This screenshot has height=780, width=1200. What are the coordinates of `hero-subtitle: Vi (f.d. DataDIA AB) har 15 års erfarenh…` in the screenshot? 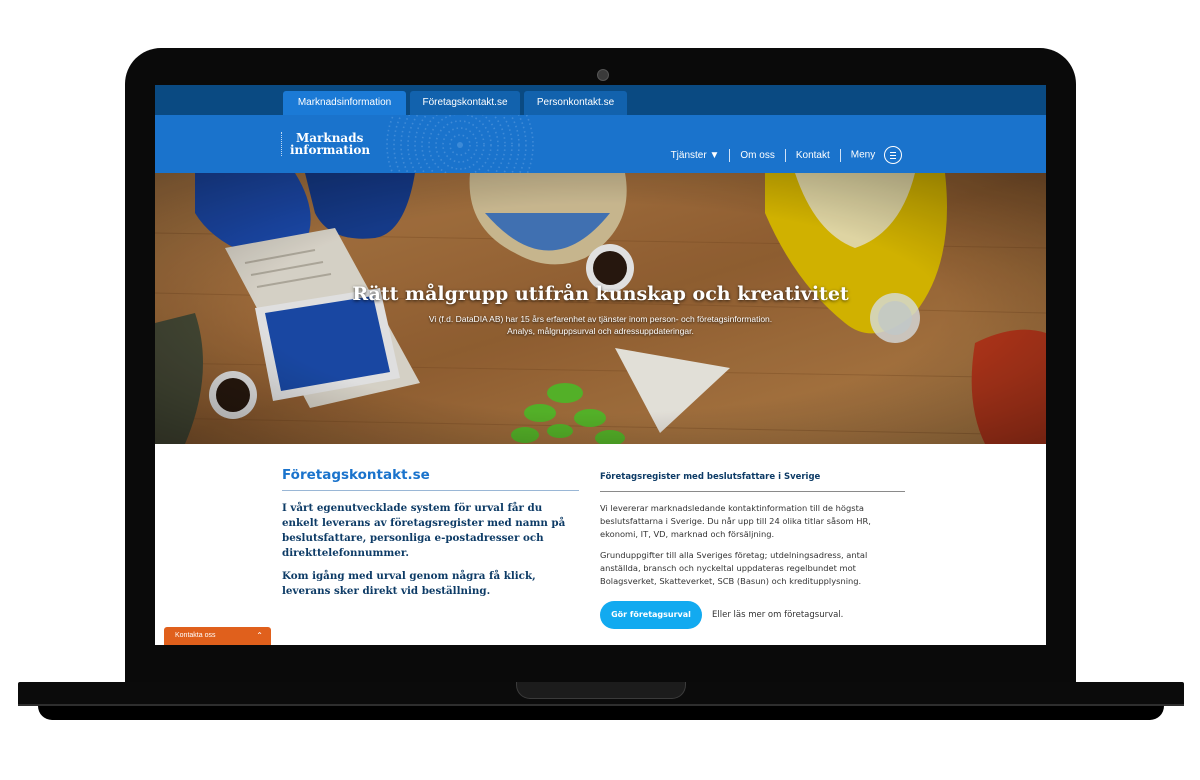 It's located at (600, 325).